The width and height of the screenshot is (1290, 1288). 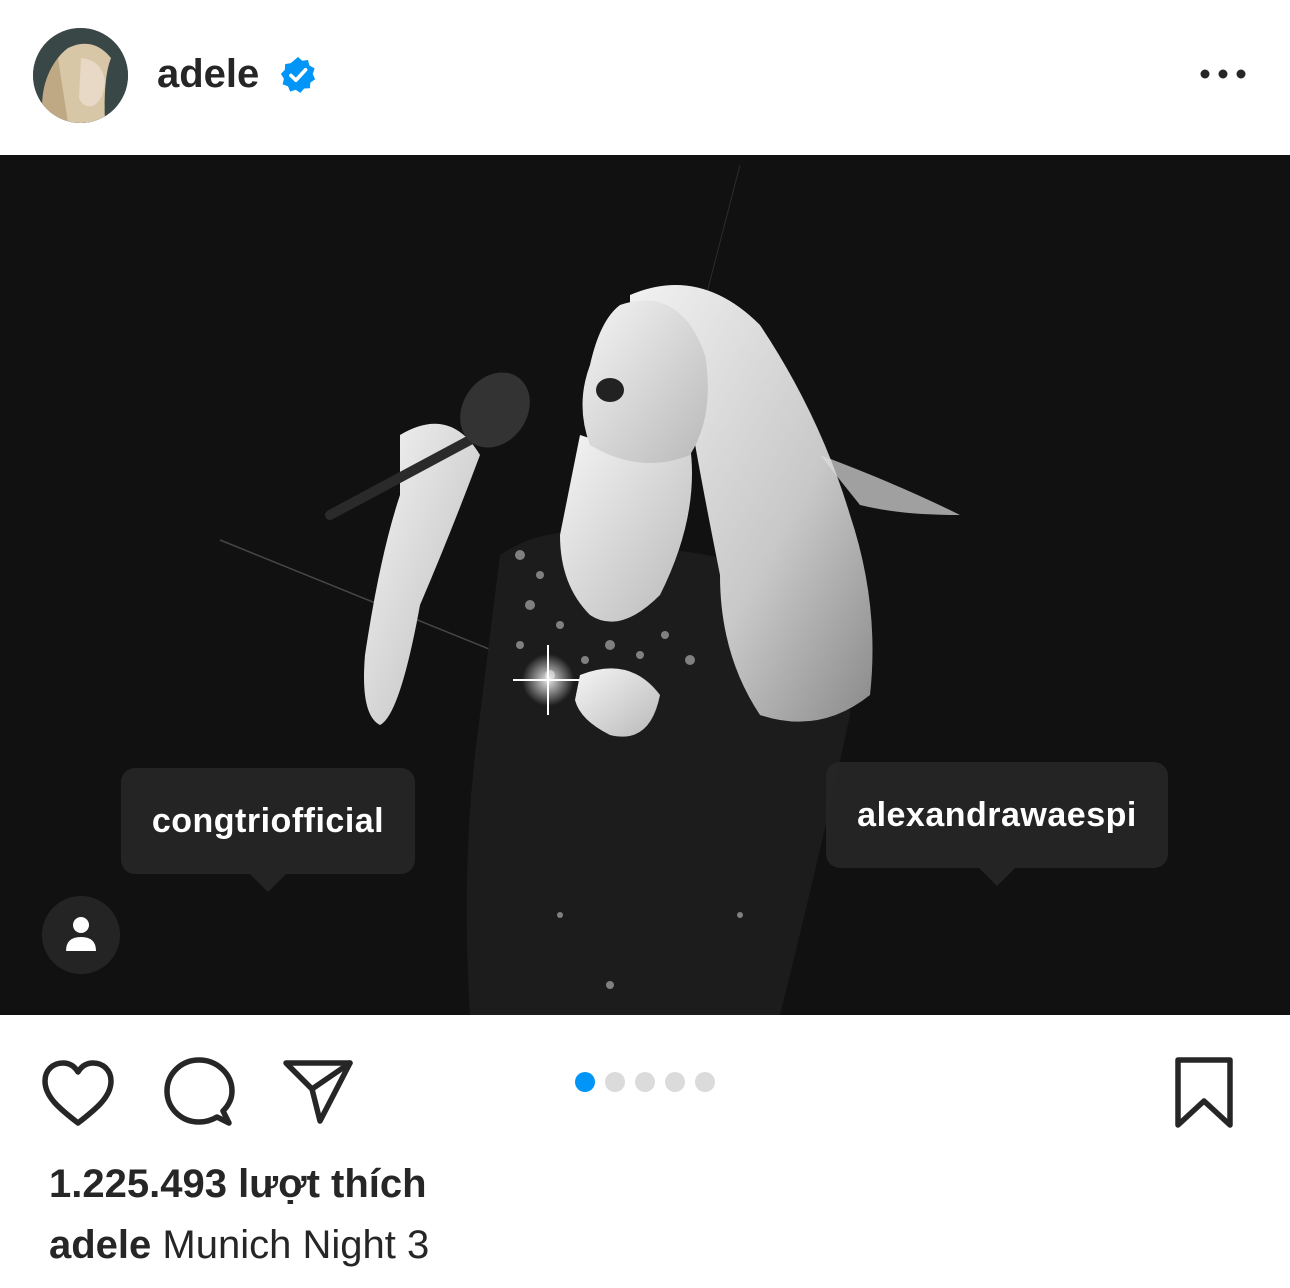 I want to click on comment-icon, so click(x=199, y=1092).